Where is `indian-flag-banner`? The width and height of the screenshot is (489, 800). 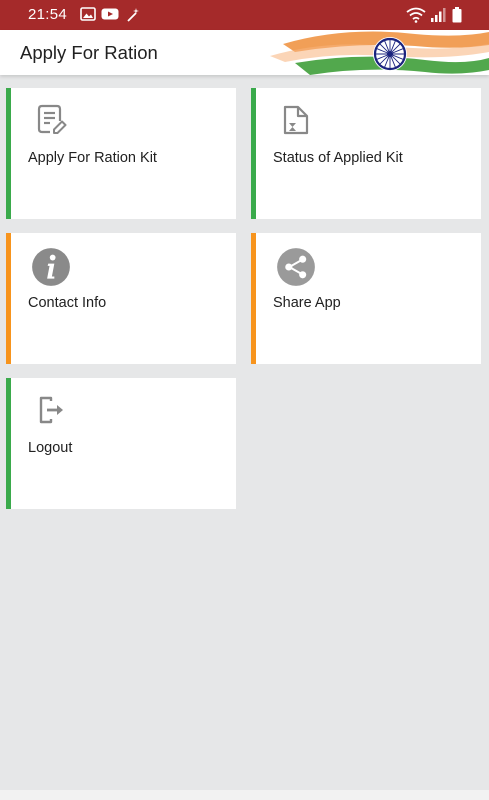
indian-flag-banner is located at coordinates (379, 53).